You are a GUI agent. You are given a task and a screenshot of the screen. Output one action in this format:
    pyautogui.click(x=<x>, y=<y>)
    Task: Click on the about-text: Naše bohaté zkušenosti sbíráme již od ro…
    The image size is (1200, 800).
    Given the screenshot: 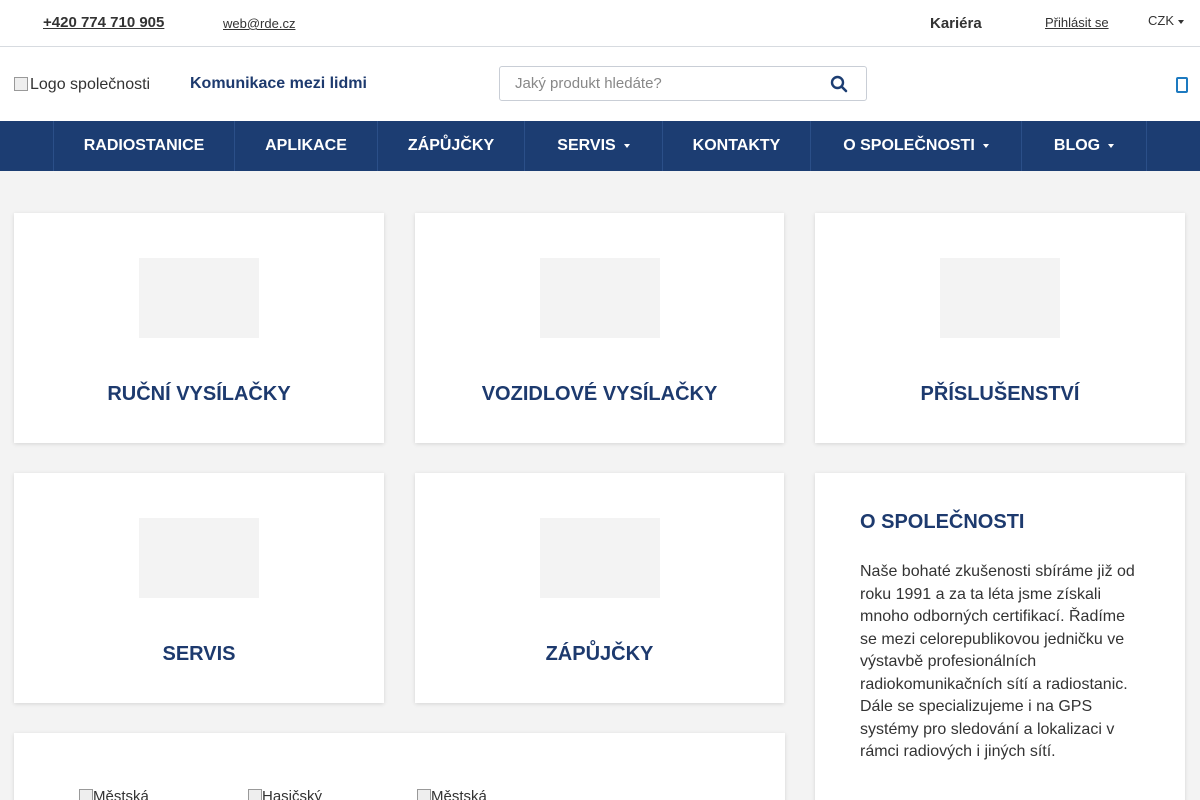 What is the action you would take?
    pyautogui.click(x=997, y=661)
    